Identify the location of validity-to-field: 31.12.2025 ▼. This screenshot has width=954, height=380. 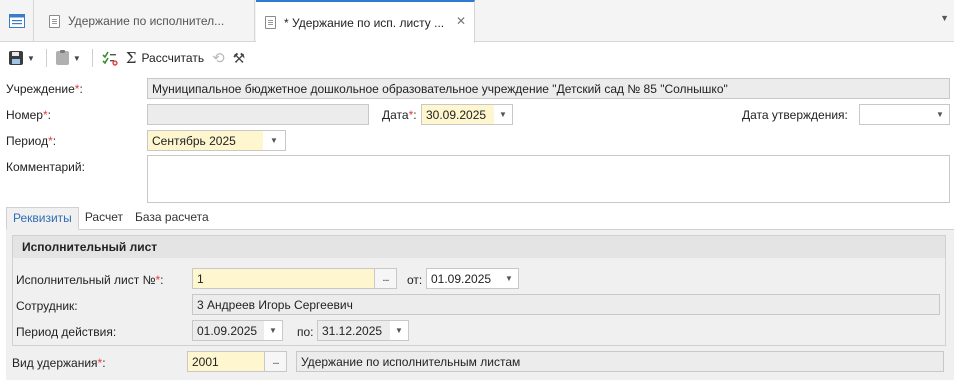
(363, 330).